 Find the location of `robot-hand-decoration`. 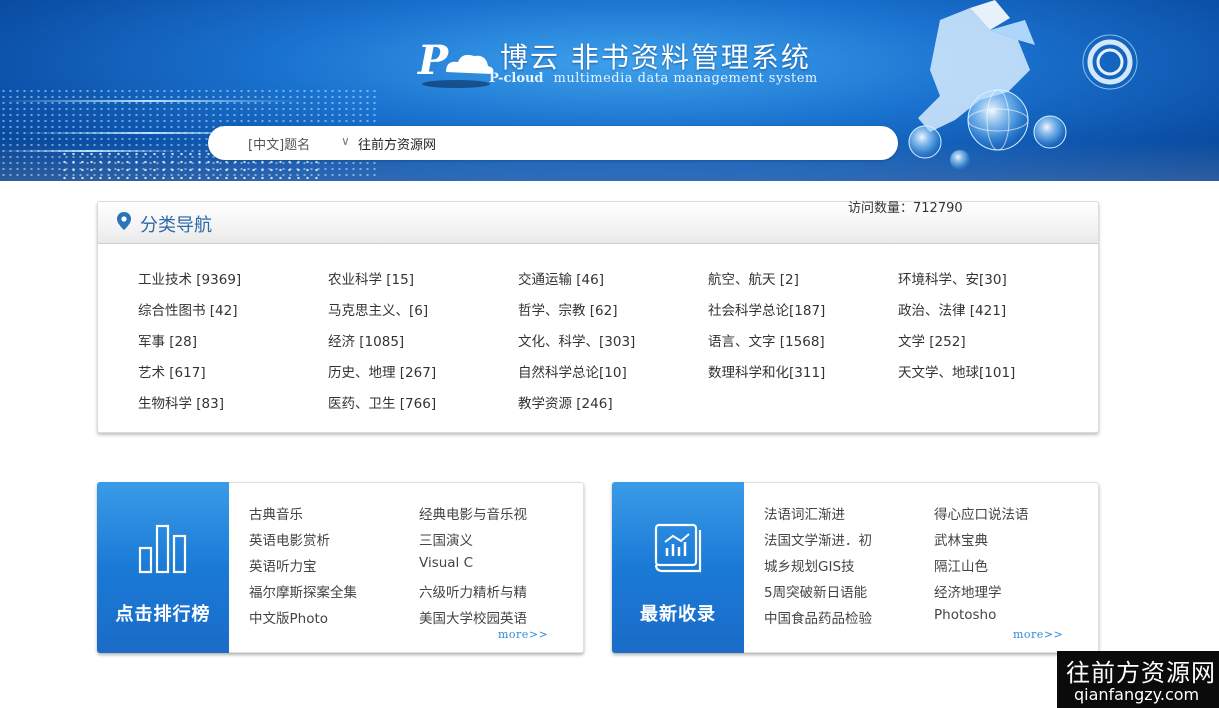

robot-hand-decoration is located at coordinates (1023, 85).